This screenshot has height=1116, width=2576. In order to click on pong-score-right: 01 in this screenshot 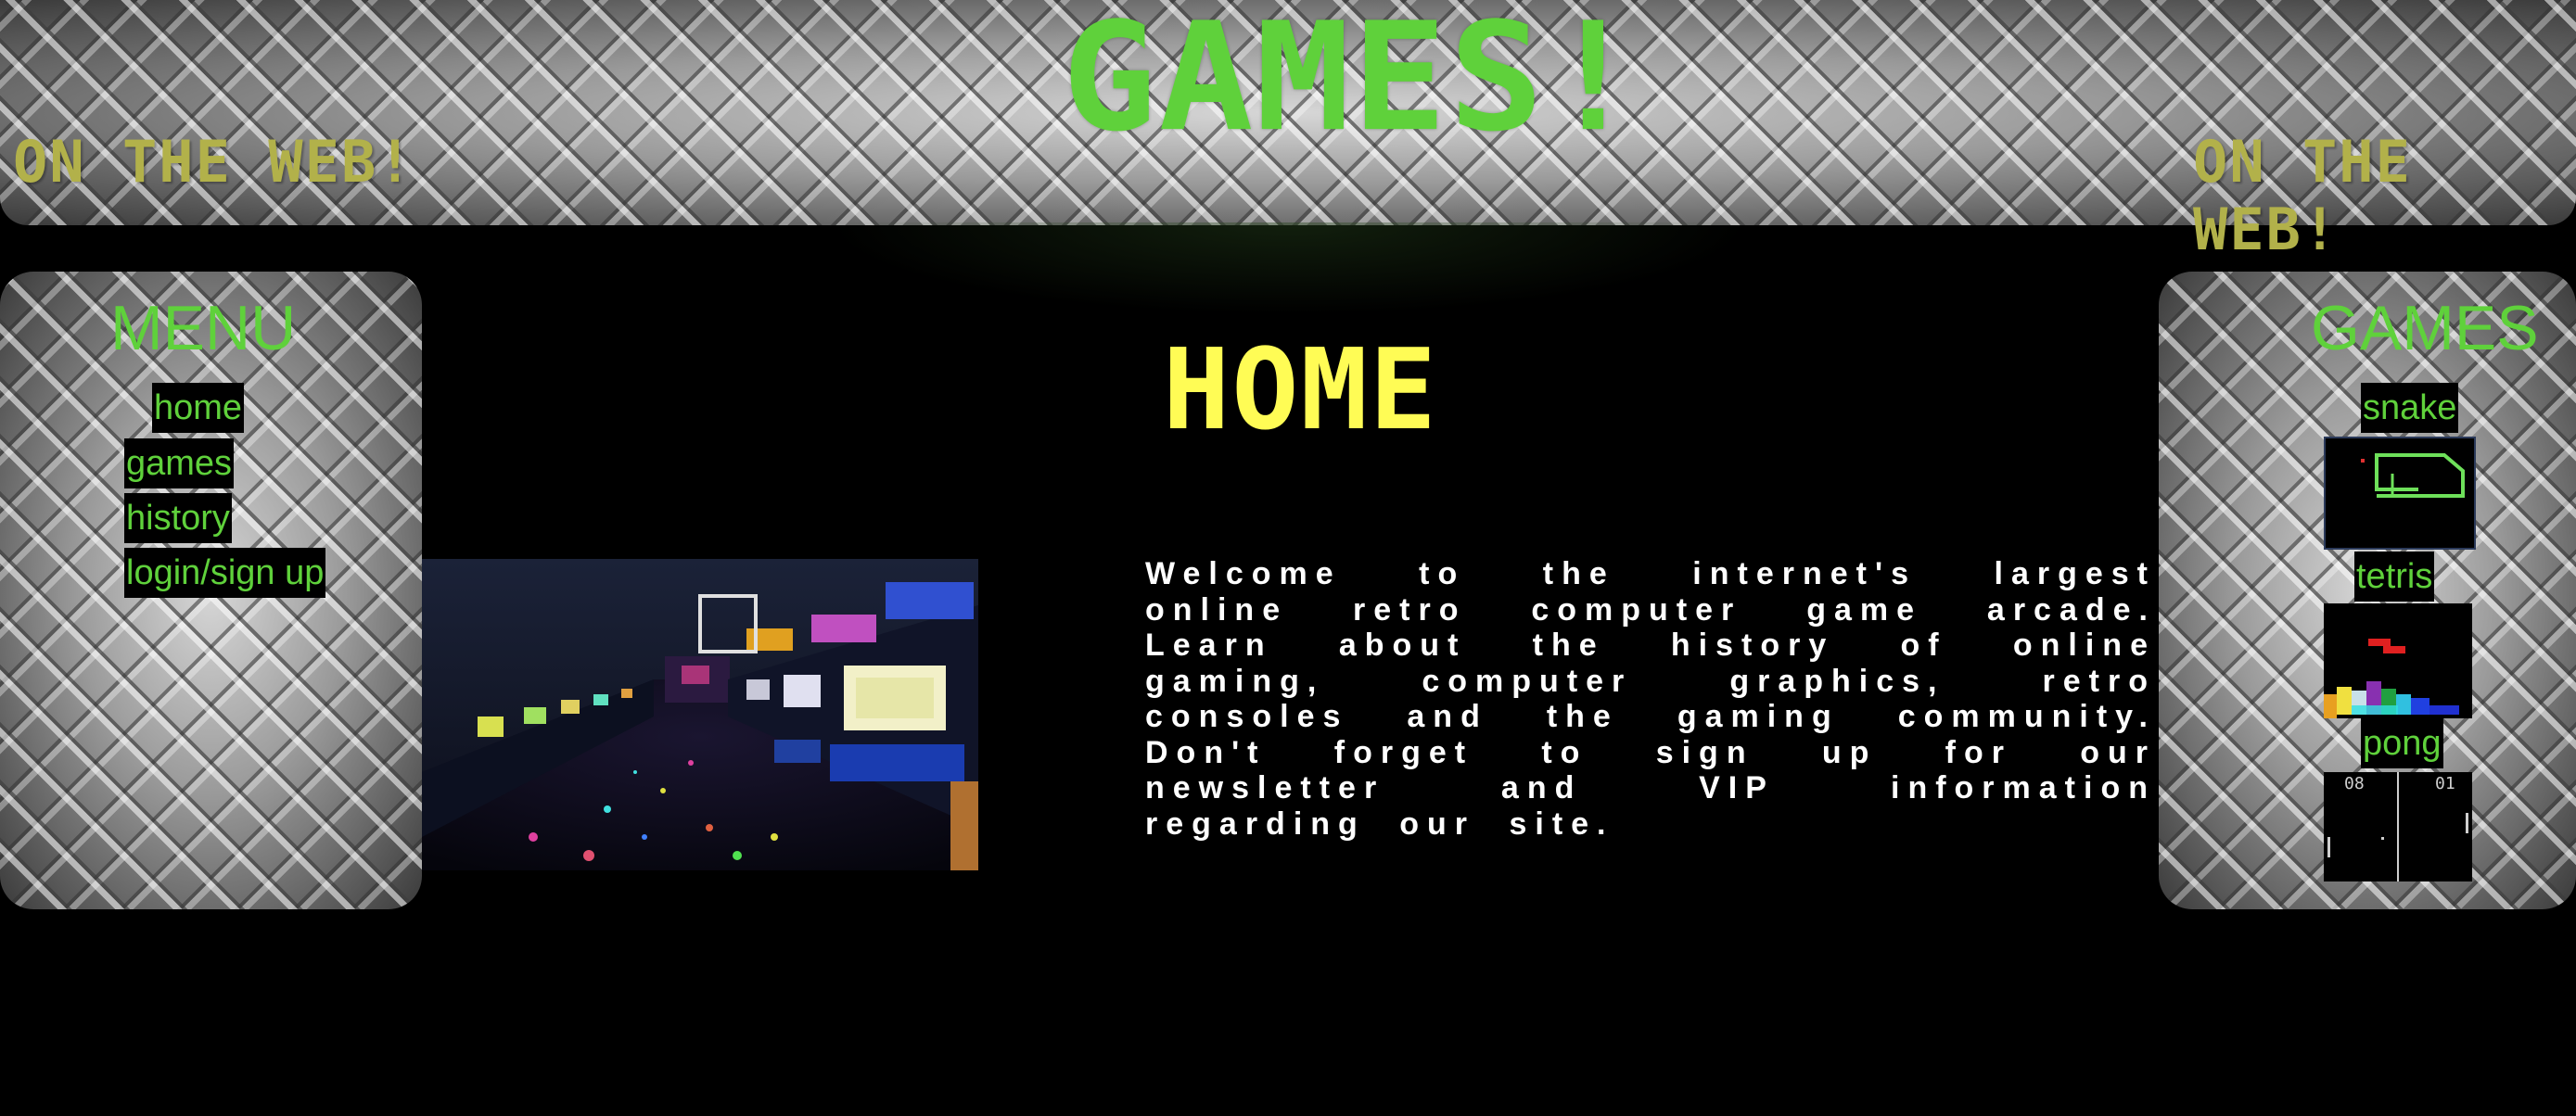, I will do `click(2445, 783)`.